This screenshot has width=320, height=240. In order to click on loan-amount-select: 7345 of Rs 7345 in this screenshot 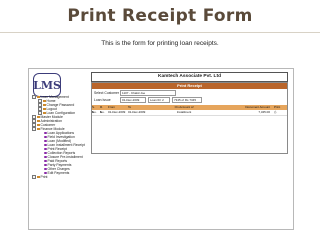, I will do `click(187, 100)`.